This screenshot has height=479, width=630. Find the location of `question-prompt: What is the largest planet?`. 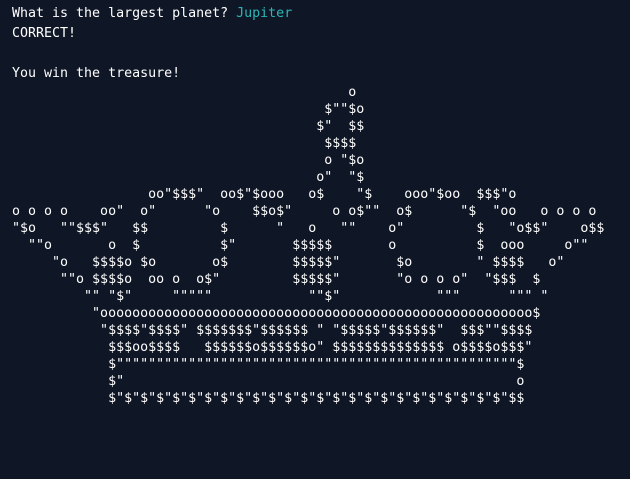

question-prompt: What is the largest planet? is located at coordinates (124, 13).